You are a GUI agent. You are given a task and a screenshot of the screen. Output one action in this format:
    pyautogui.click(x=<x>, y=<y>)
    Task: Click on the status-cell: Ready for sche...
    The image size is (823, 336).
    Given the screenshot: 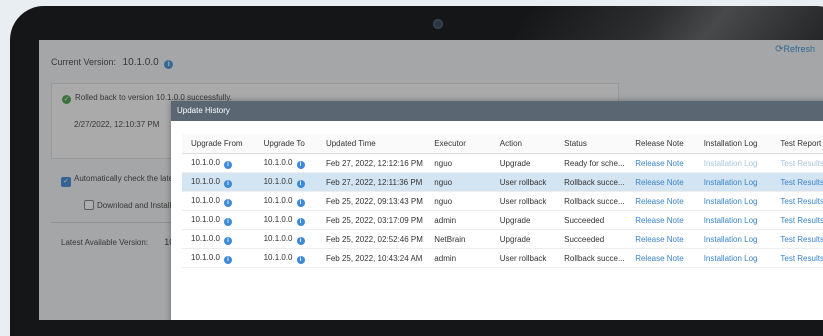 What is the action you would take?
    pyautogui.click(x=591, y=163)
    